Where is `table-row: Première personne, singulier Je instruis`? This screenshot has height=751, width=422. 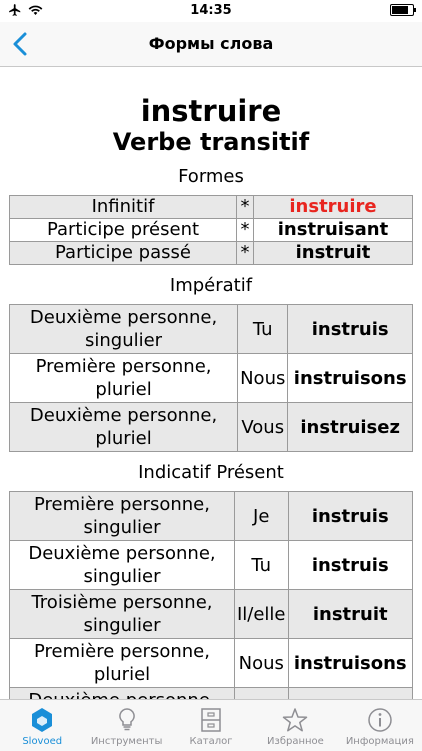 table-row: Première personne, singulier Je instruis is located at coordinates (211, 516).